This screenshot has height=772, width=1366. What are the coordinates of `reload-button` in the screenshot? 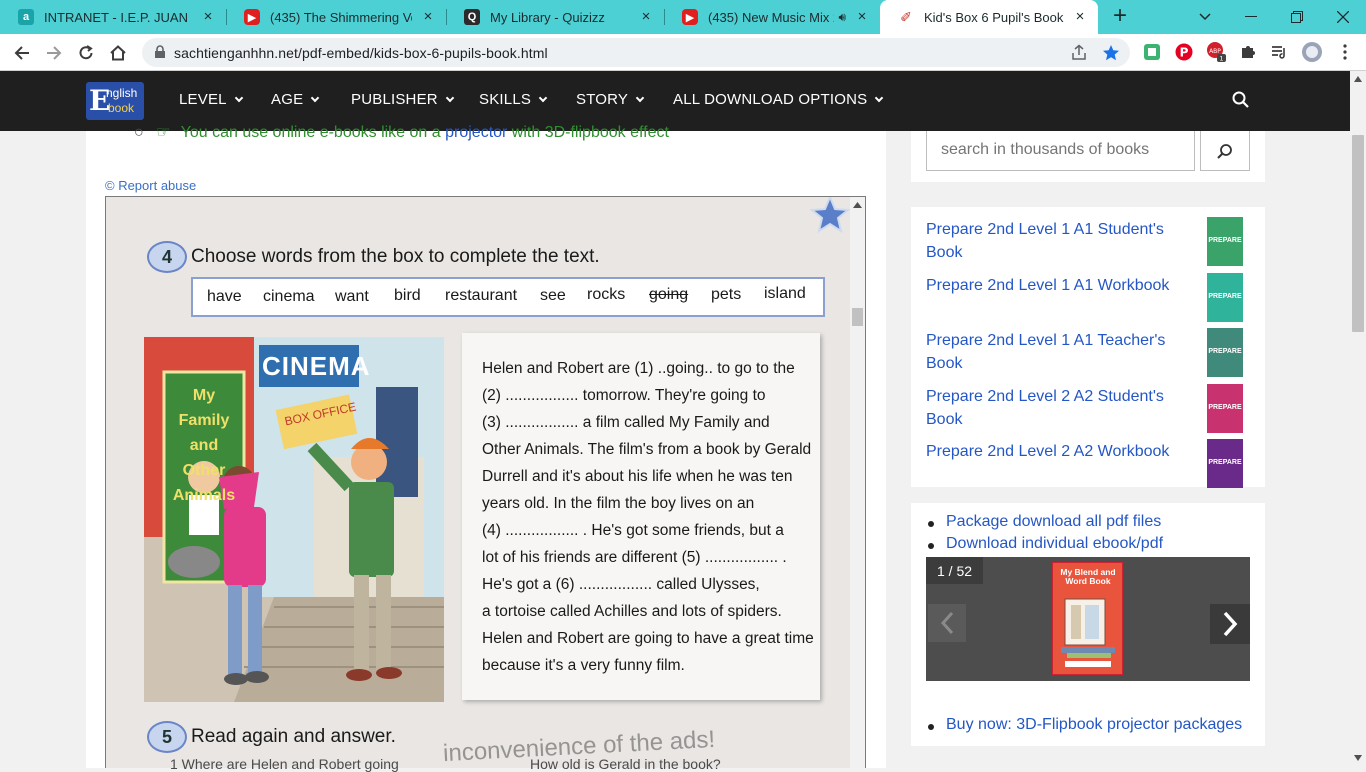 It's located at (86, 53).